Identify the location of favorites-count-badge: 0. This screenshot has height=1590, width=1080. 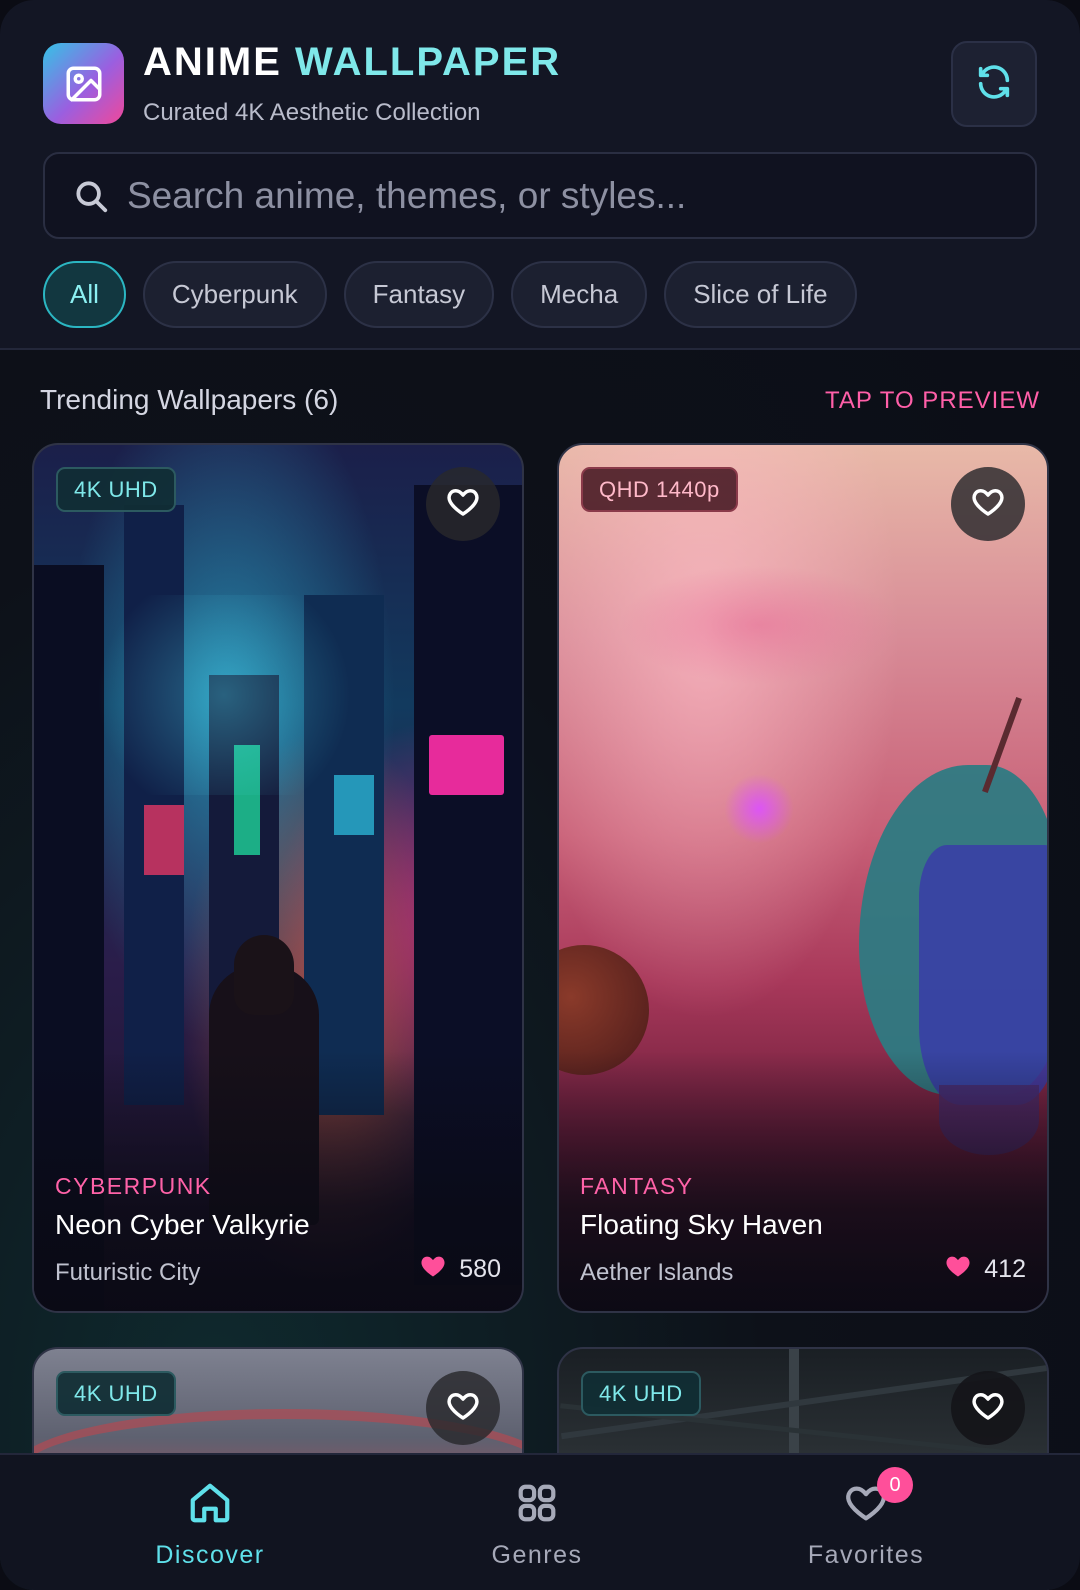
(895, 1485).